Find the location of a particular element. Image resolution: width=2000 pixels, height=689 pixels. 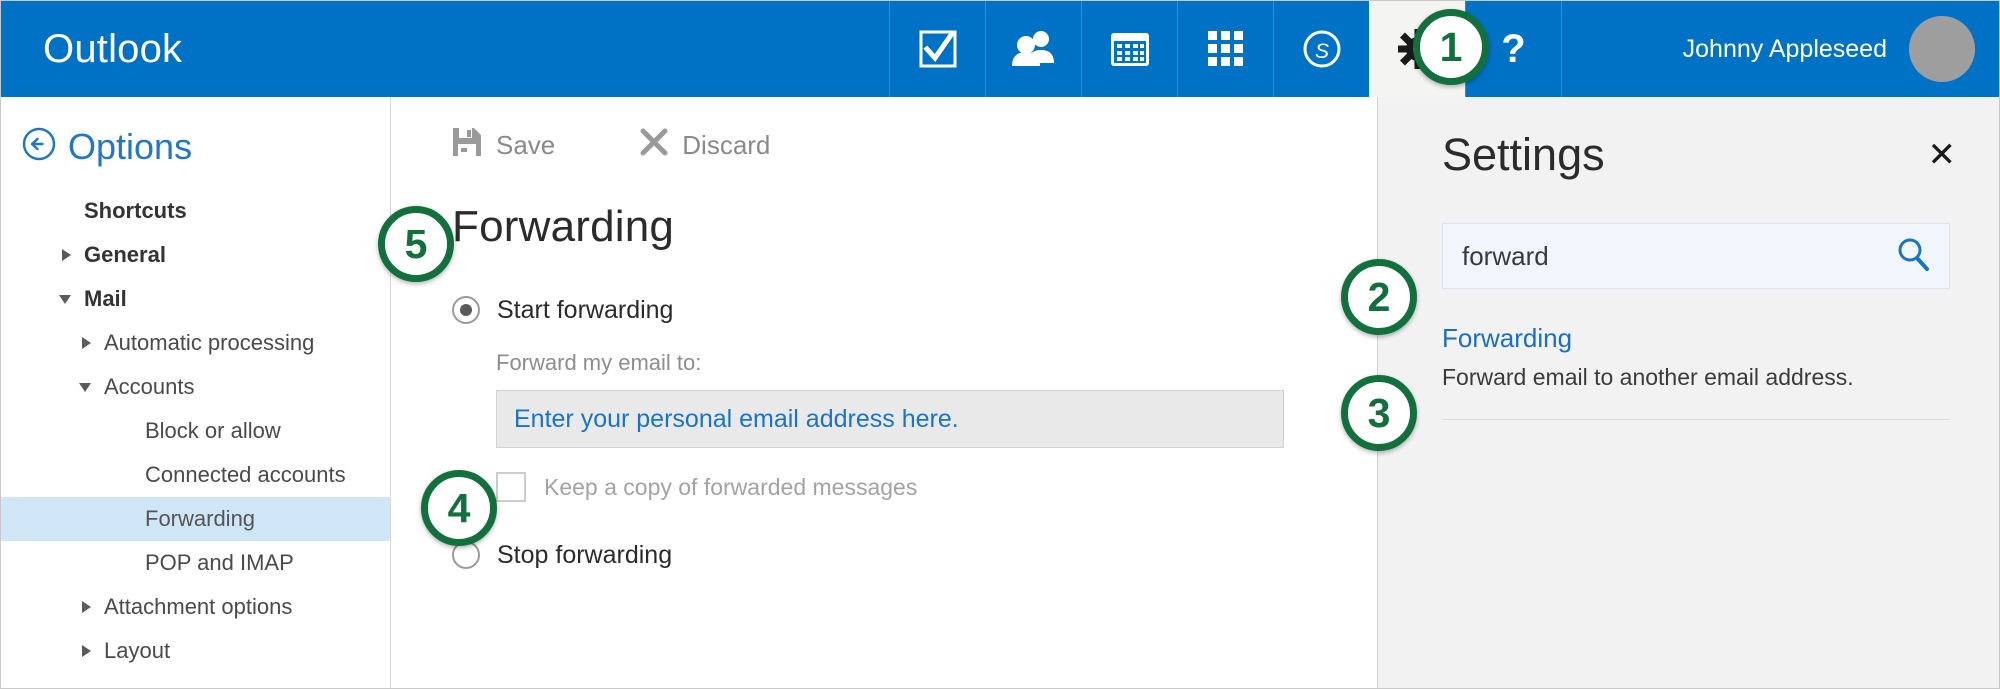

settings-search-value: forward is located at coordinates (1505, 255).